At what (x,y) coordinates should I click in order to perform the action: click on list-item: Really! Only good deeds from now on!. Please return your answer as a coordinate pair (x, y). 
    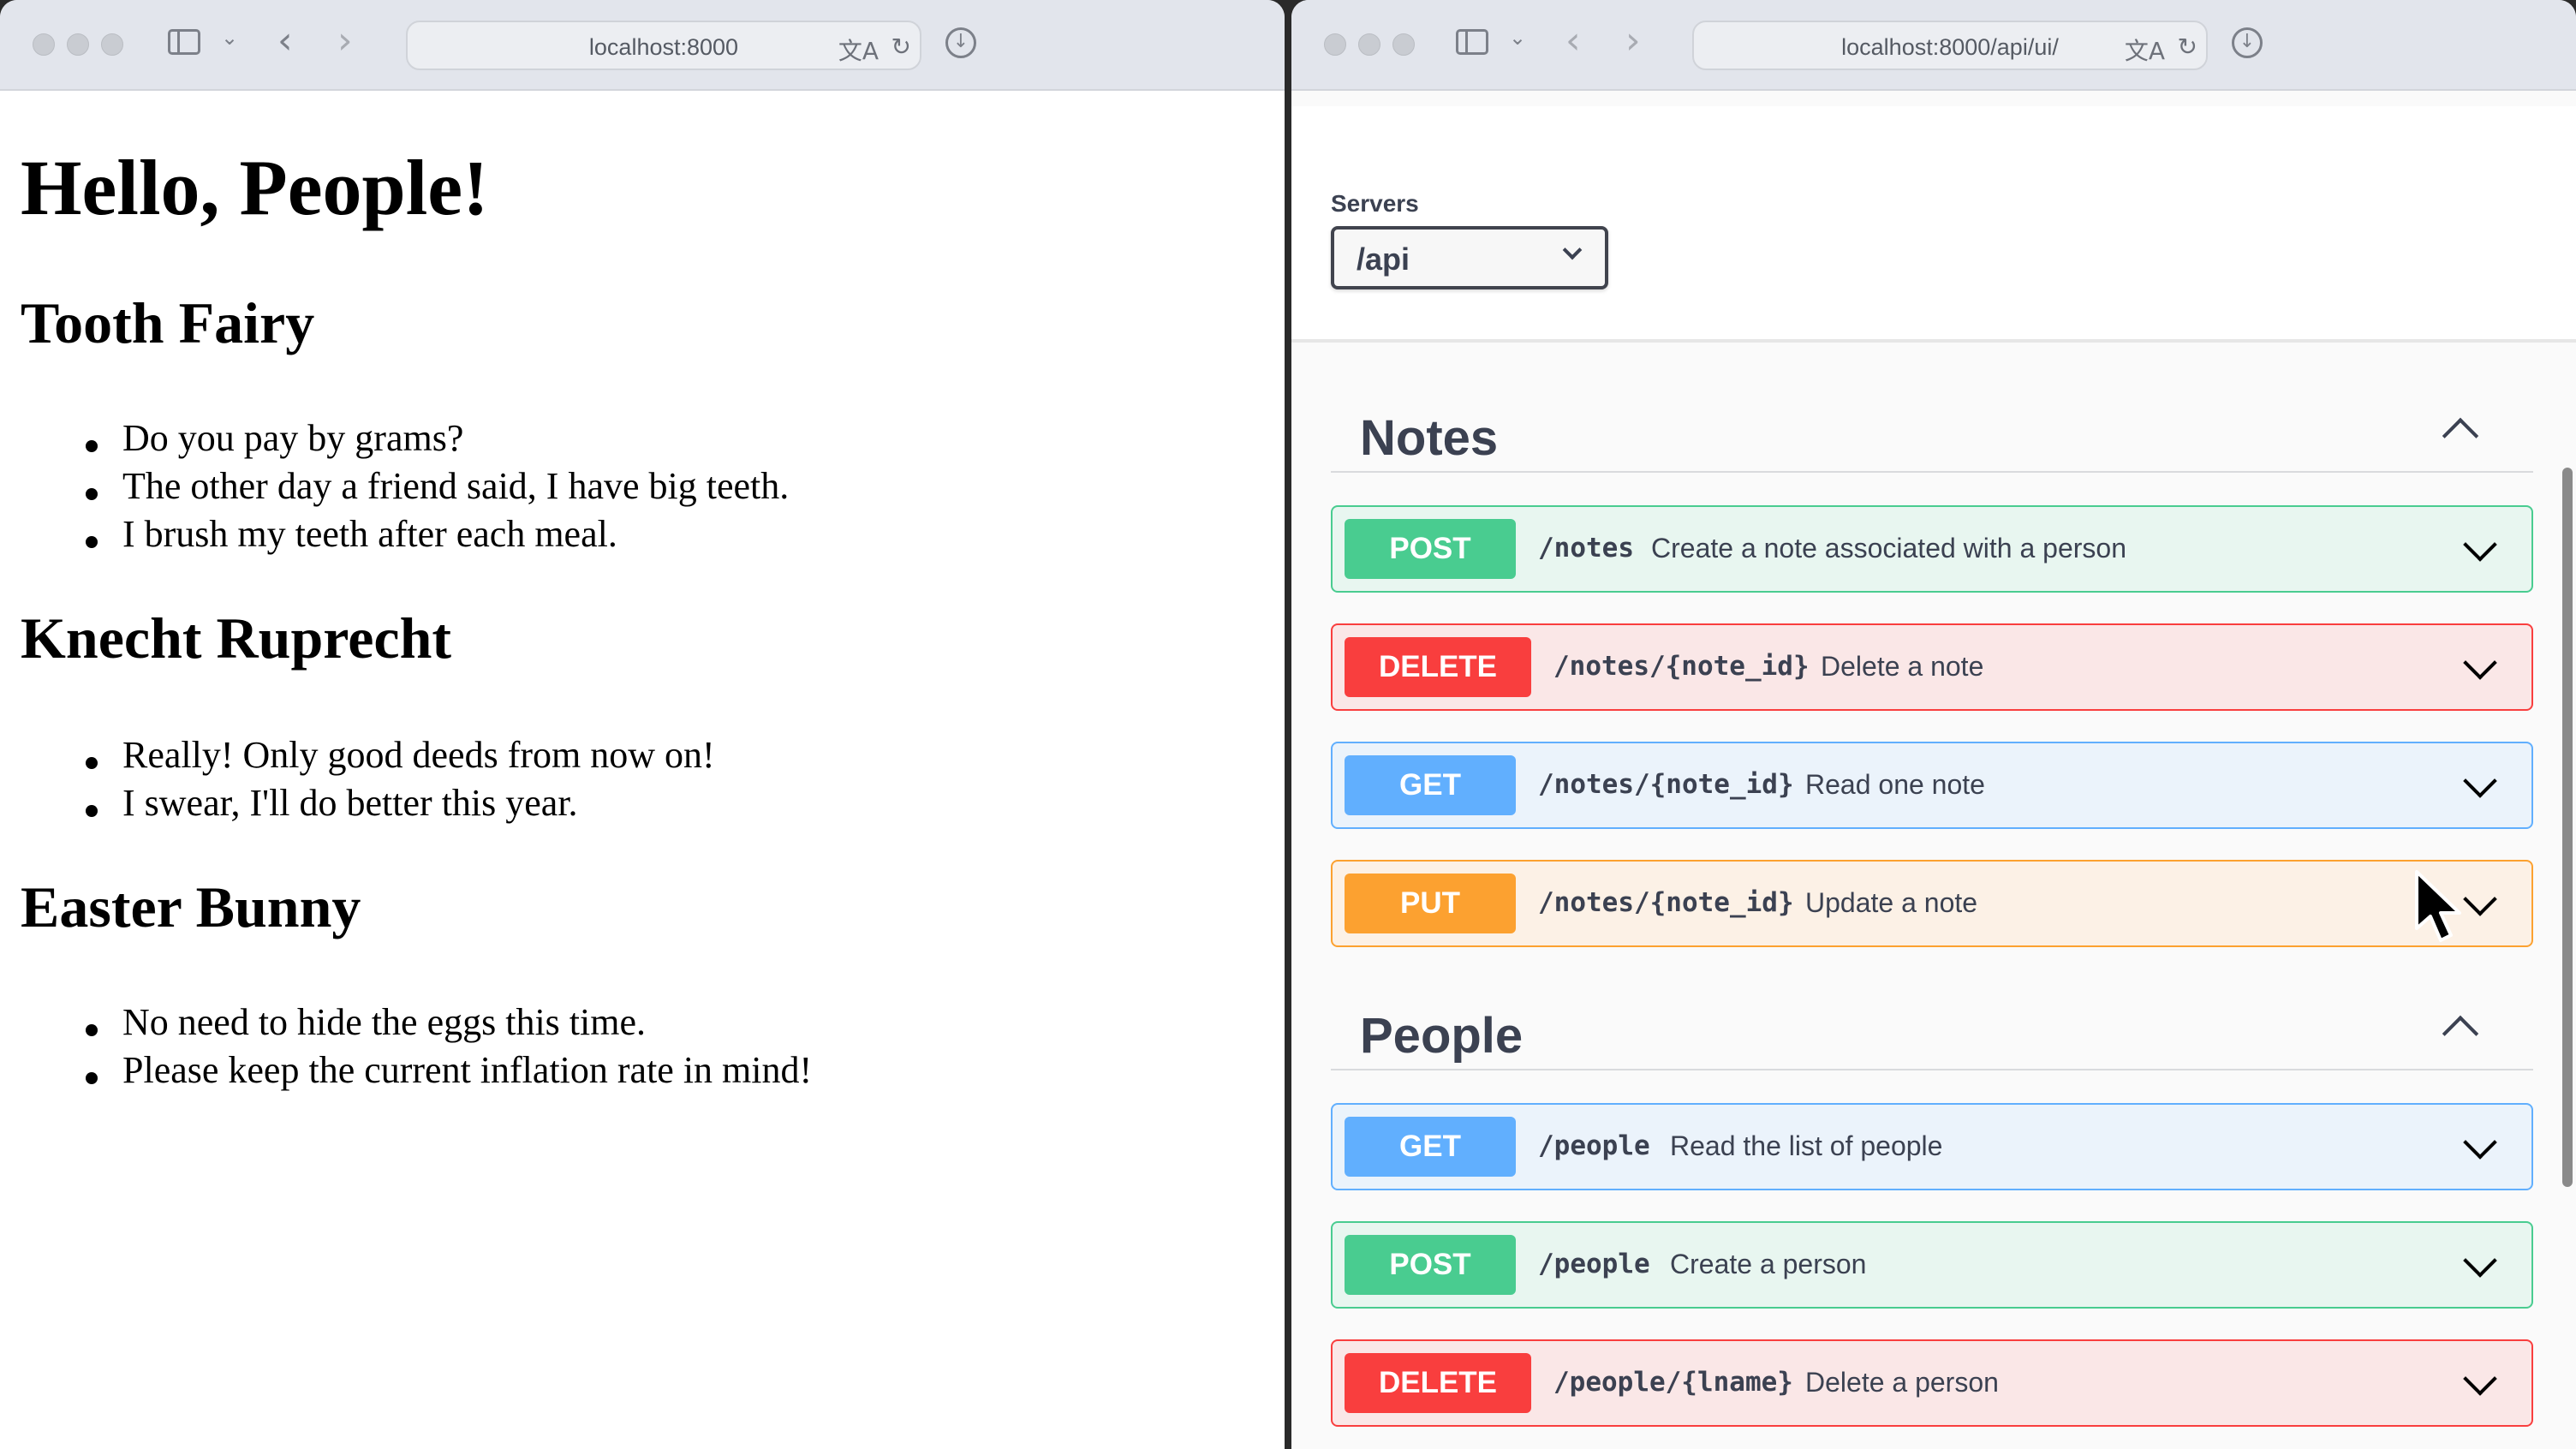
    Looking at the image, I should click on (418, 755).